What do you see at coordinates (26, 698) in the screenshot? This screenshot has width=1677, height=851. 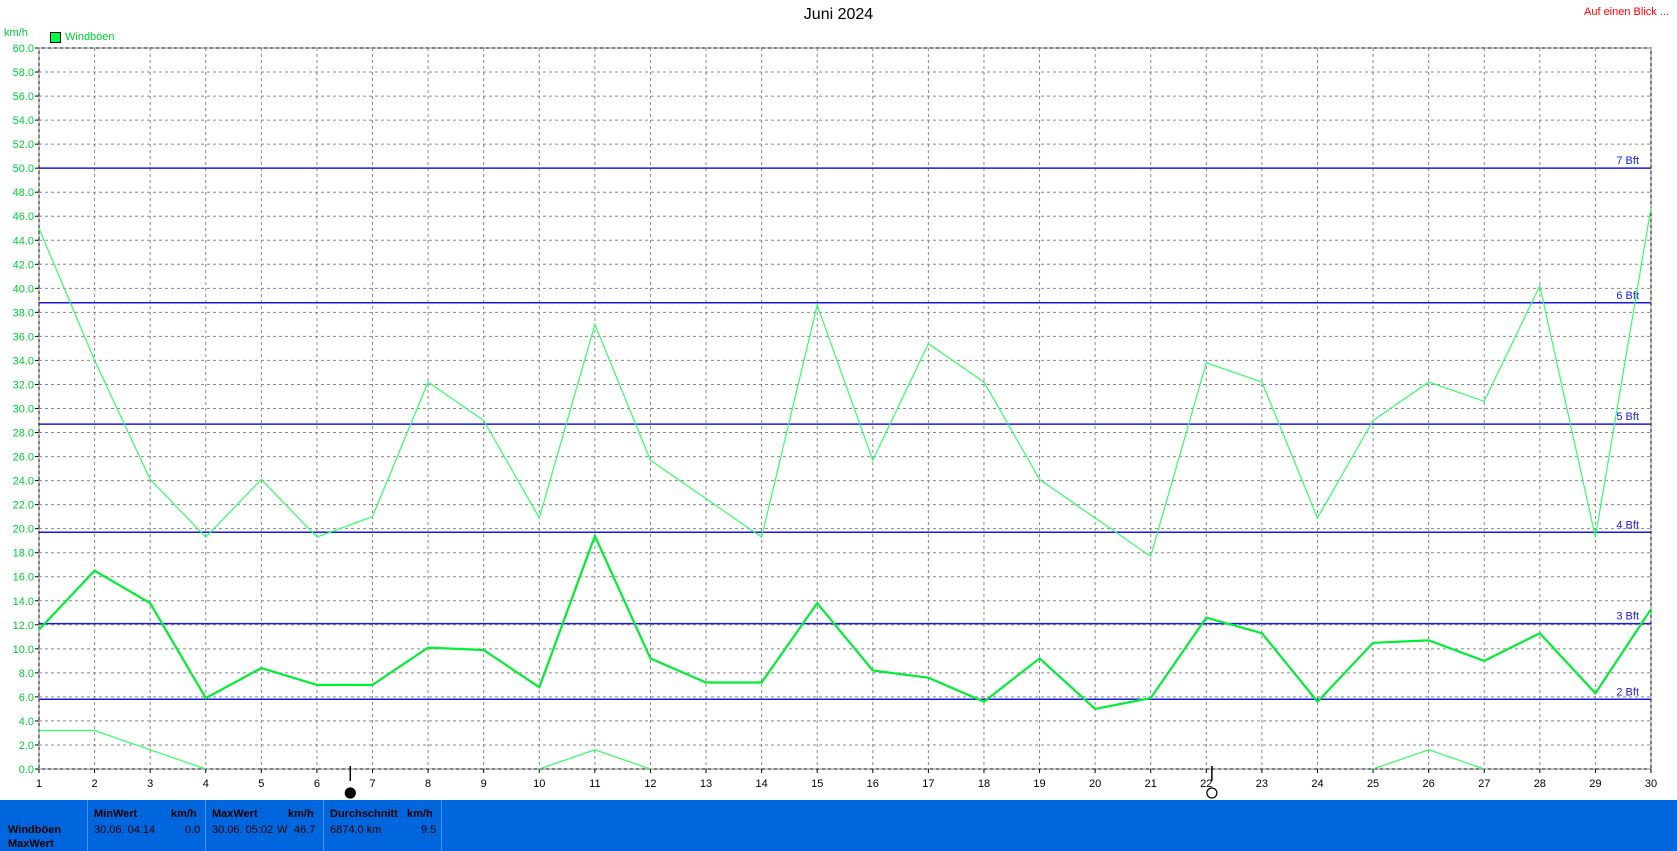 I see `y-tick-label: 6.0` at bounding box center [26, 698].